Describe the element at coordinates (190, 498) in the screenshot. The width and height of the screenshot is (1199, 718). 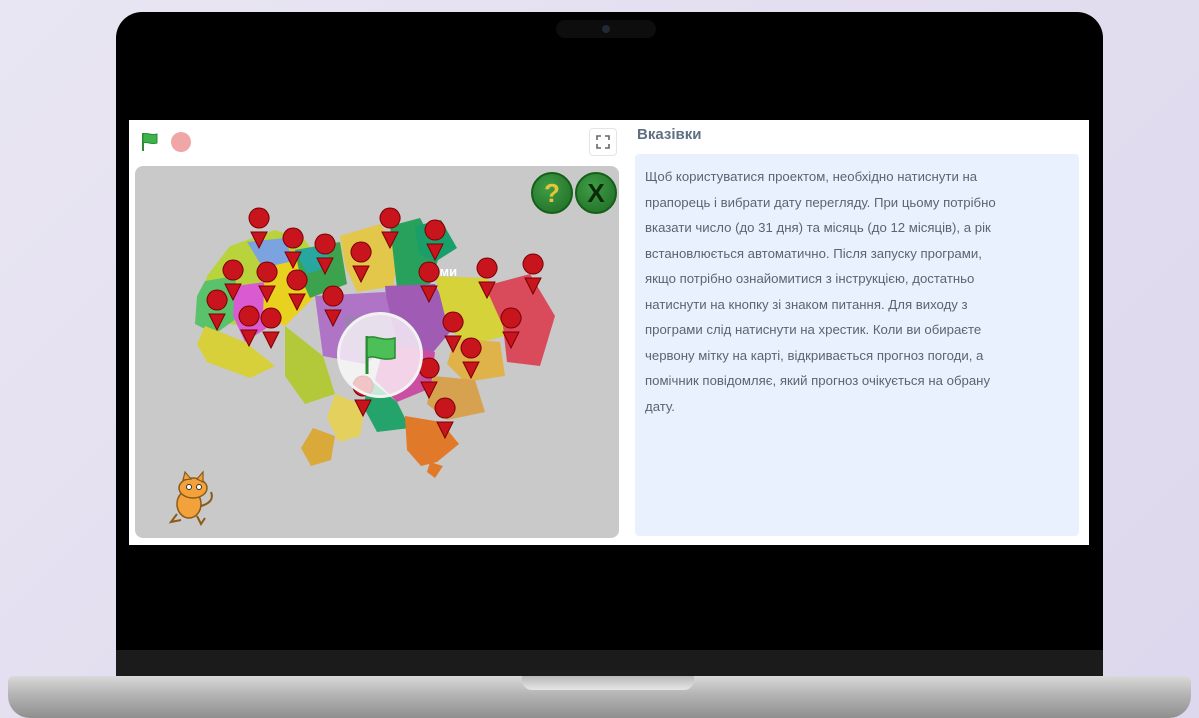
I see `scratch-cat-sprite` at that location.